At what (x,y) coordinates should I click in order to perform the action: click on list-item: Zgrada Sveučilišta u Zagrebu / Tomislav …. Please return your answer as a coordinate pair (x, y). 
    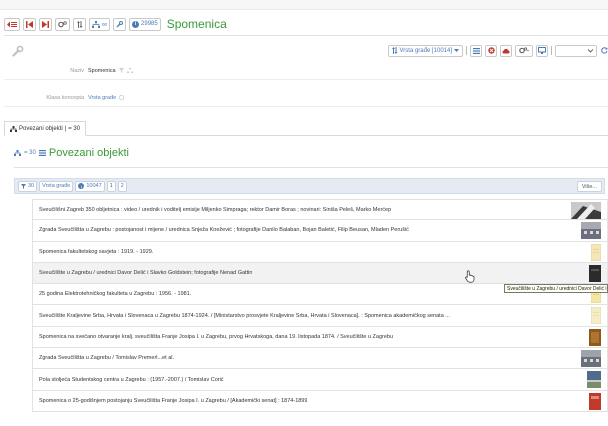
    Looking at the image, I should click on (320, 359).